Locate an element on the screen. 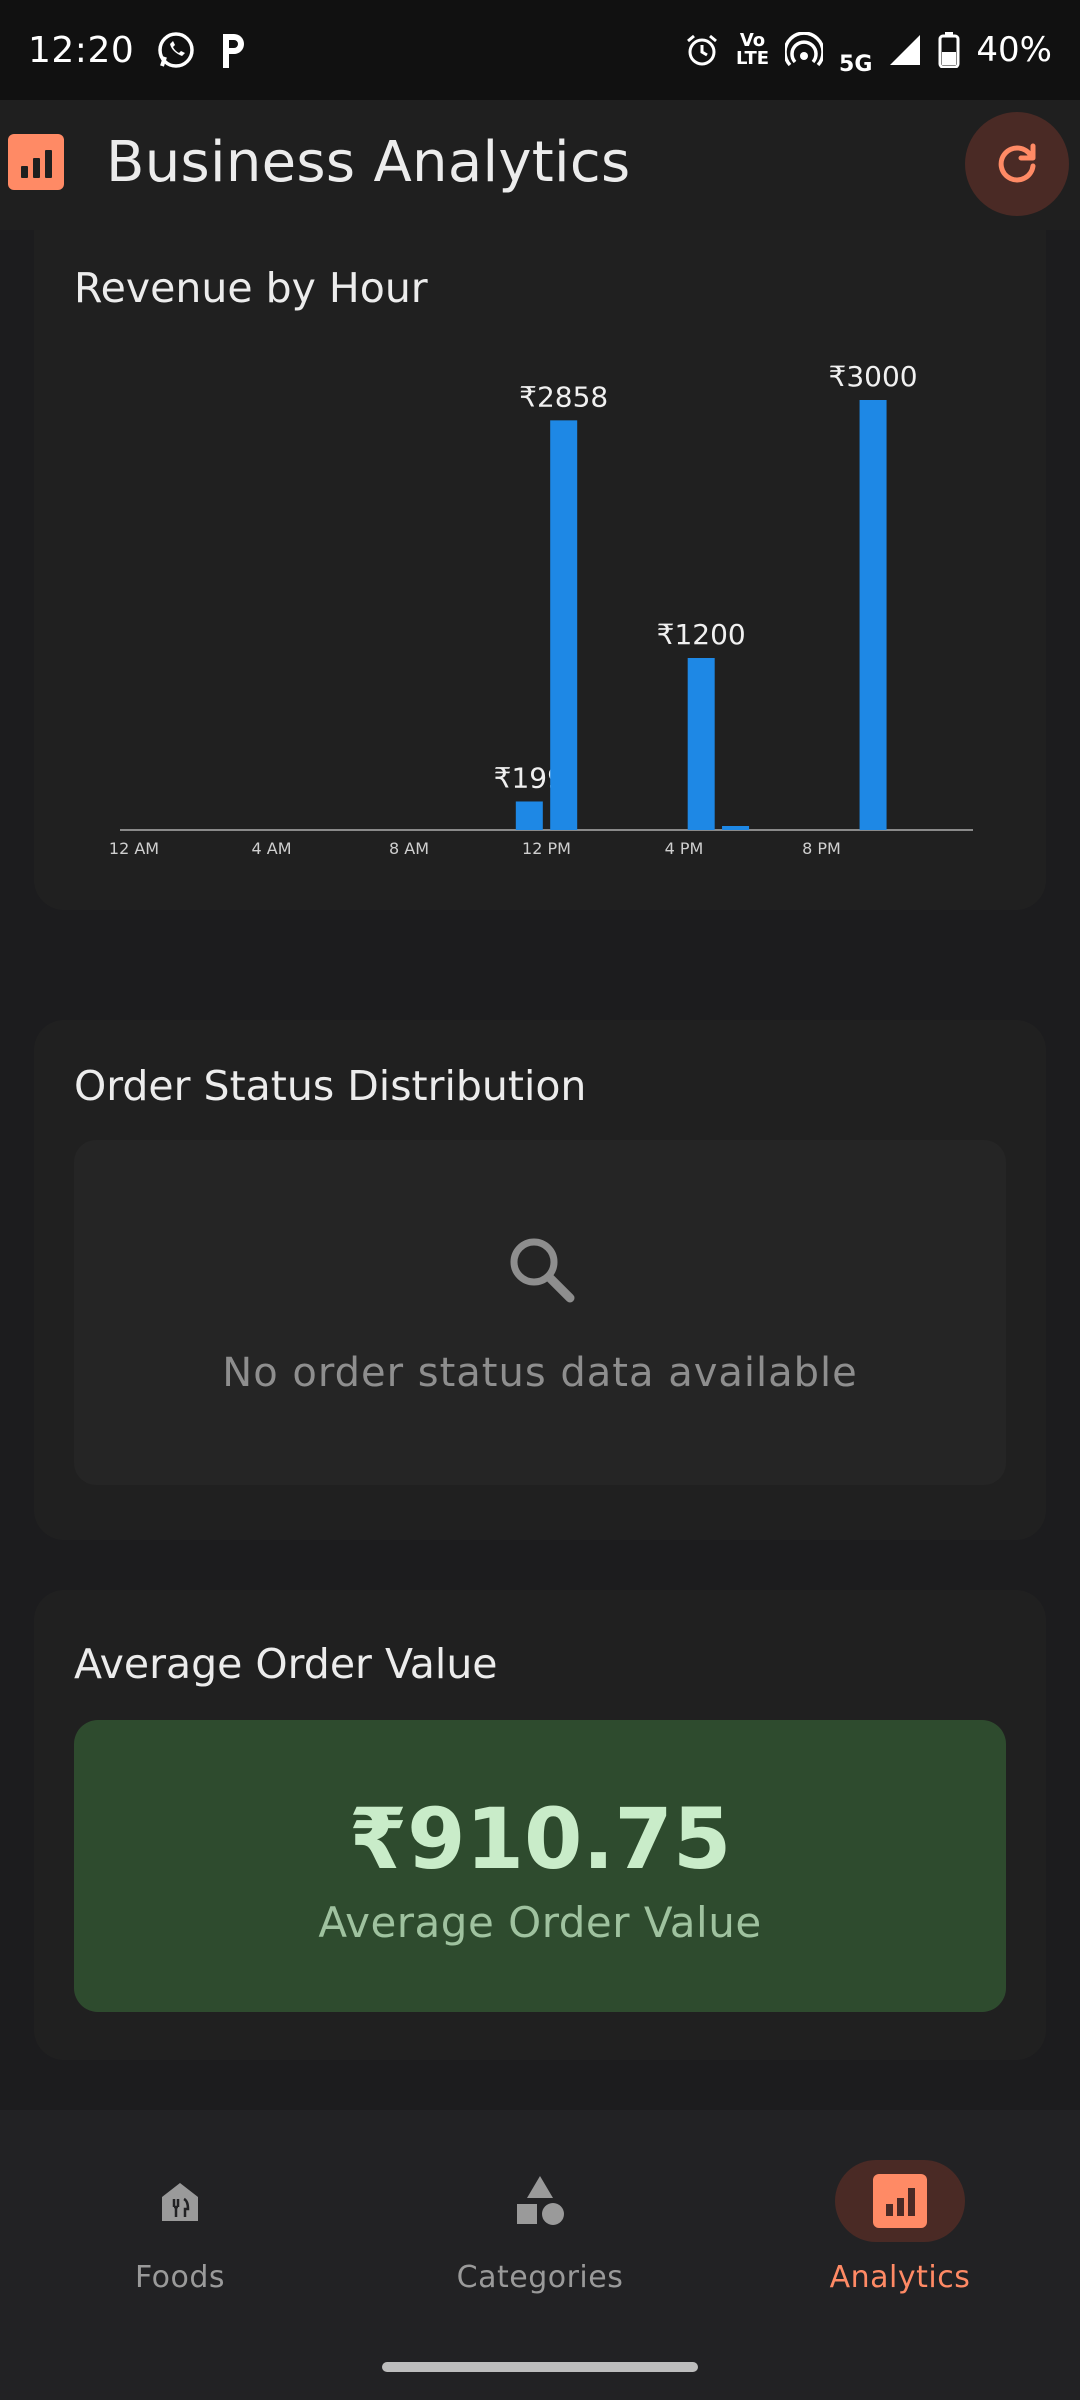  status-bar: 12:20 Vo LTE 5G 40% is located at coordinates (540, 50).